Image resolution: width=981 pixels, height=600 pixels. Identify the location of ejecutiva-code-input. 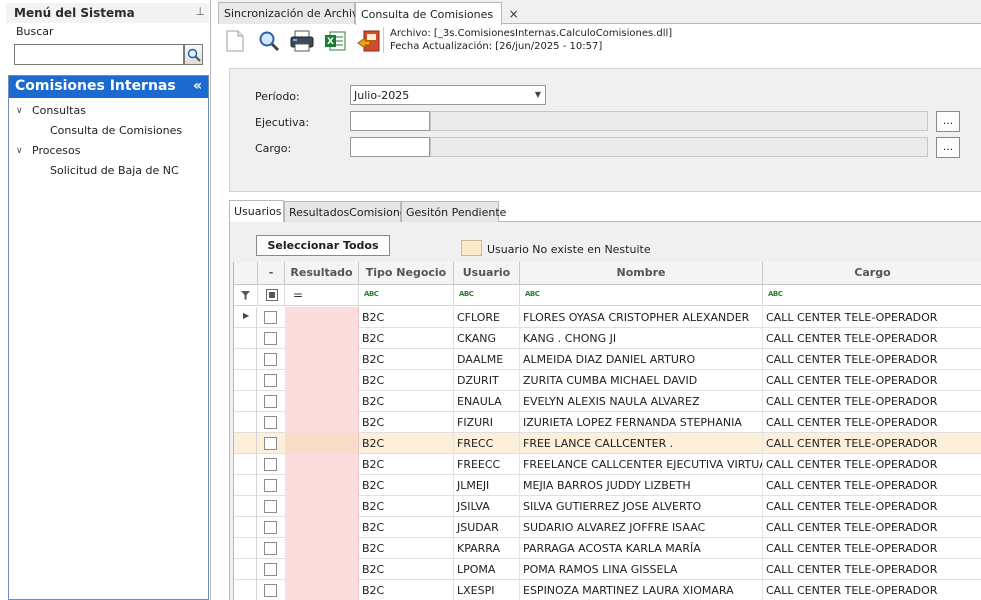
(390, 121).